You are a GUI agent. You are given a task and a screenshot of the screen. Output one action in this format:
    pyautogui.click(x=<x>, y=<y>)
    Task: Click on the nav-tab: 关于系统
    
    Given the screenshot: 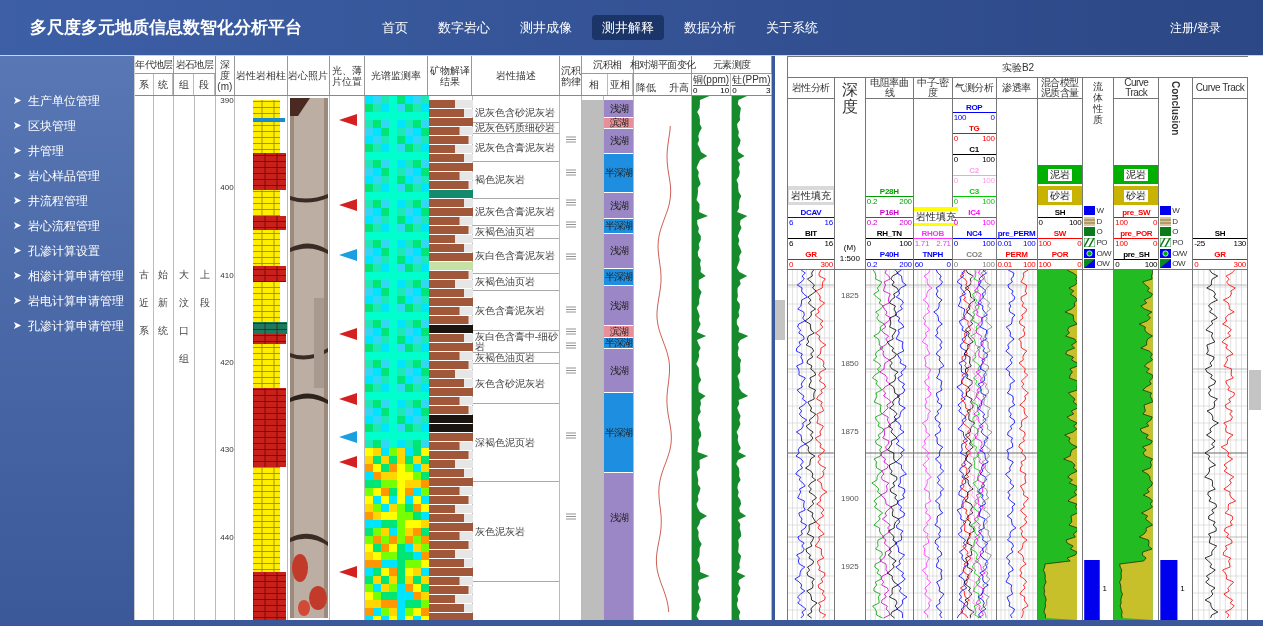 What is the action you would take?
    pyautogui.click(x=792, y=27)
    